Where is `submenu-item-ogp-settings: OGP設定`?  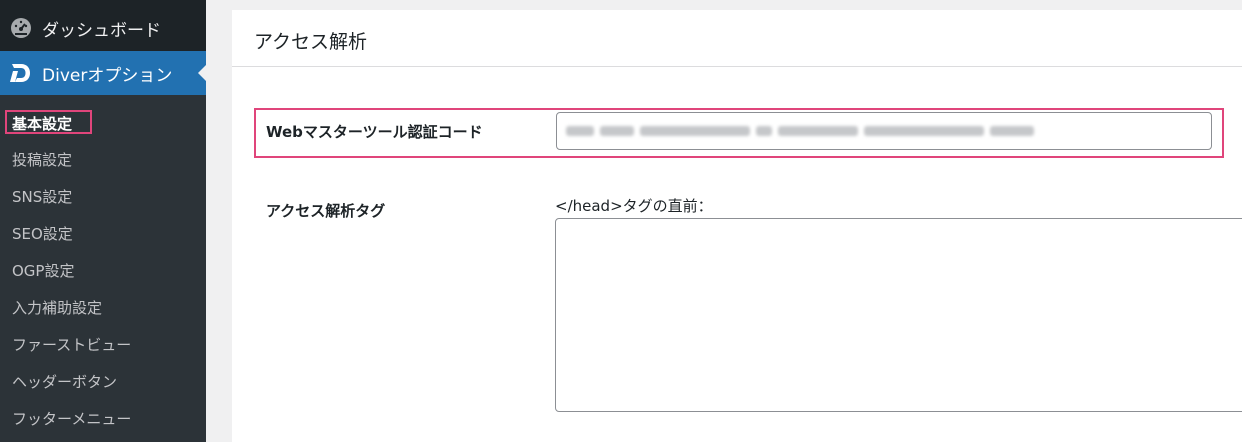 submenu-item-ogp-settings: OGP設定 is located at coordinates (43, 271).